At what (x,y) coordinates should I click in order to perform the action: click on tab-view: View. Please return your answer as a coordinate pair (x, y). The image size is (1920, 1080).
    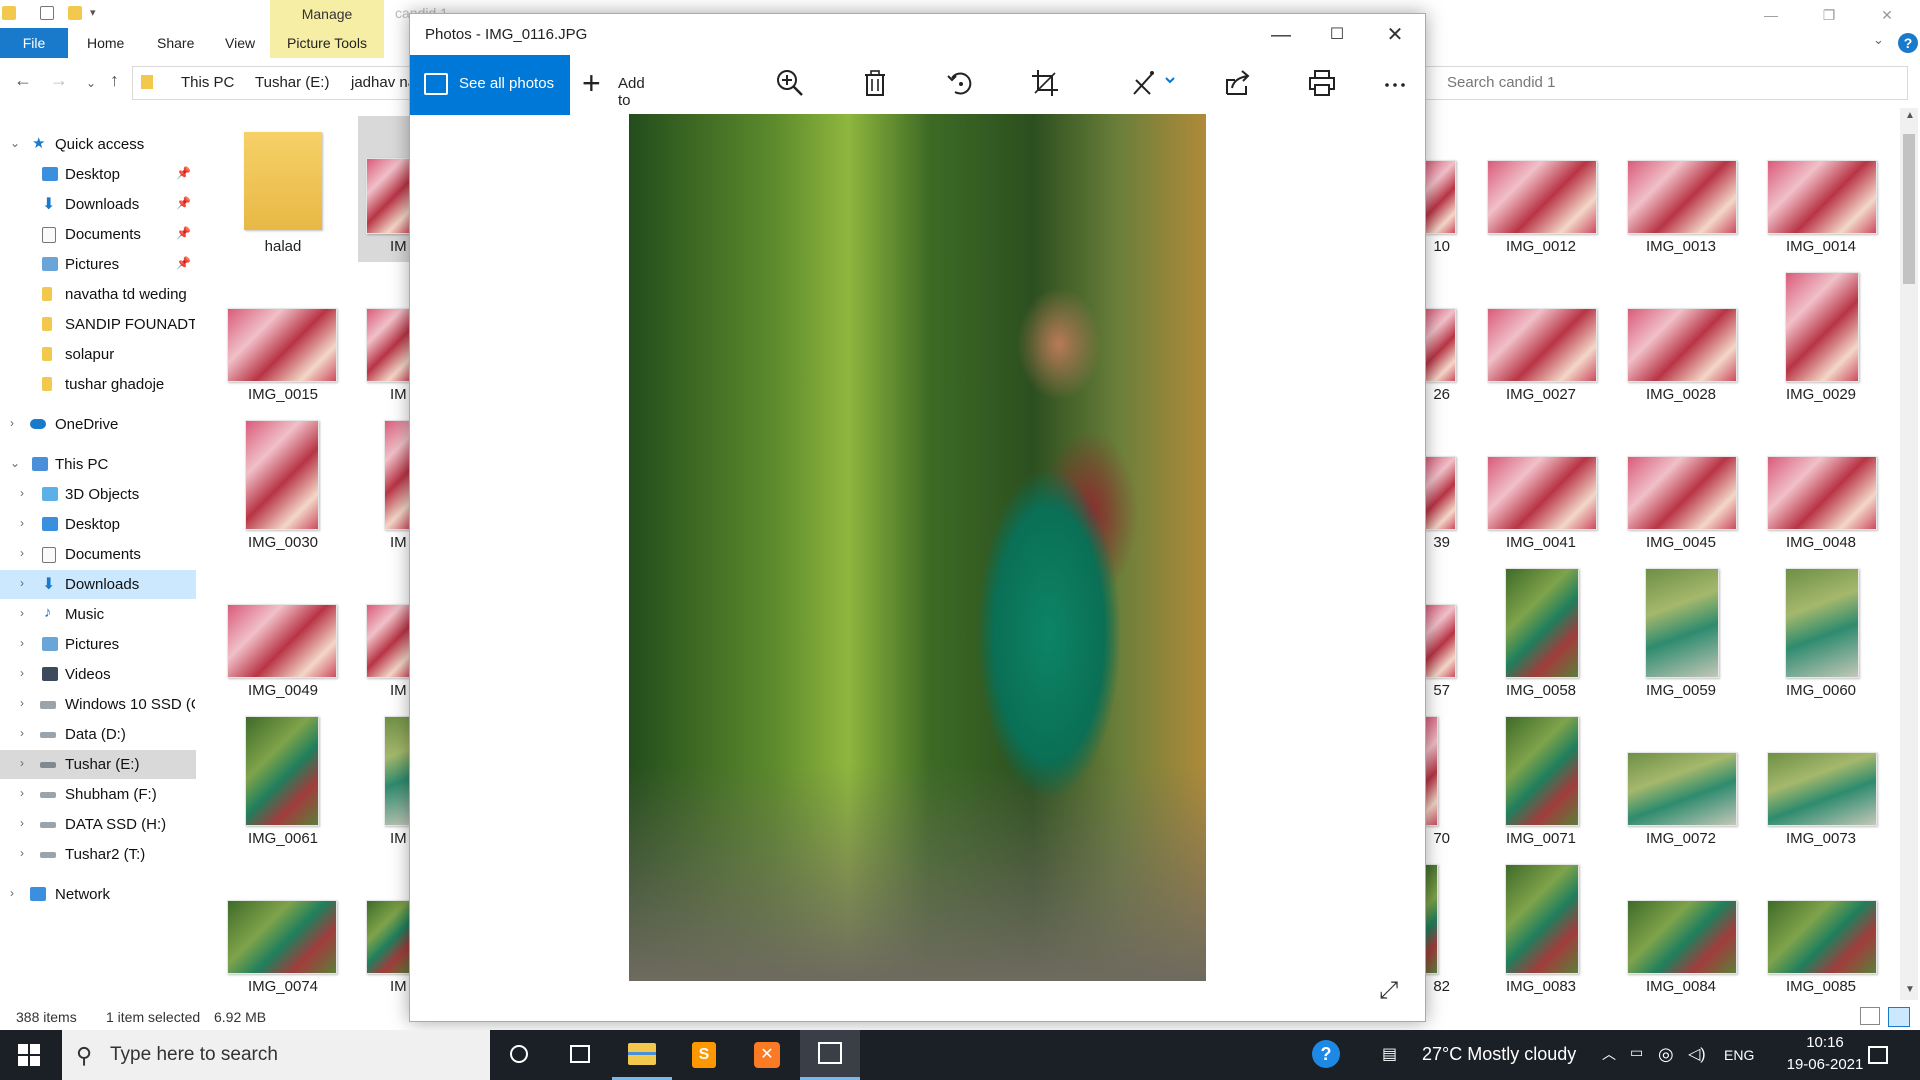
    Looking at the image, I should click on (240, 43).